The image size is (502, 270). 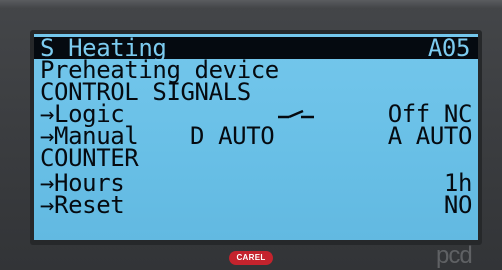 What do you see at coordinates (296, 114) in the screenshot?
I see `open-contact-switch-icon` at bounding box center [296, 114].